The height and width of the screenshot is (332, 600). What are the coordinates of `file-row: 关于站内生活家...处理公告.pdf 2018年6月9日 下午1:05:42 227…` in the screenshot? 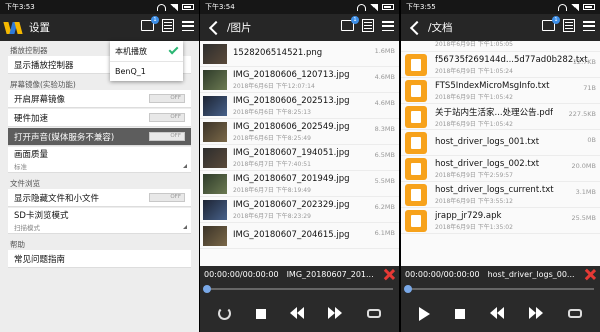 It's located at (500, 117).